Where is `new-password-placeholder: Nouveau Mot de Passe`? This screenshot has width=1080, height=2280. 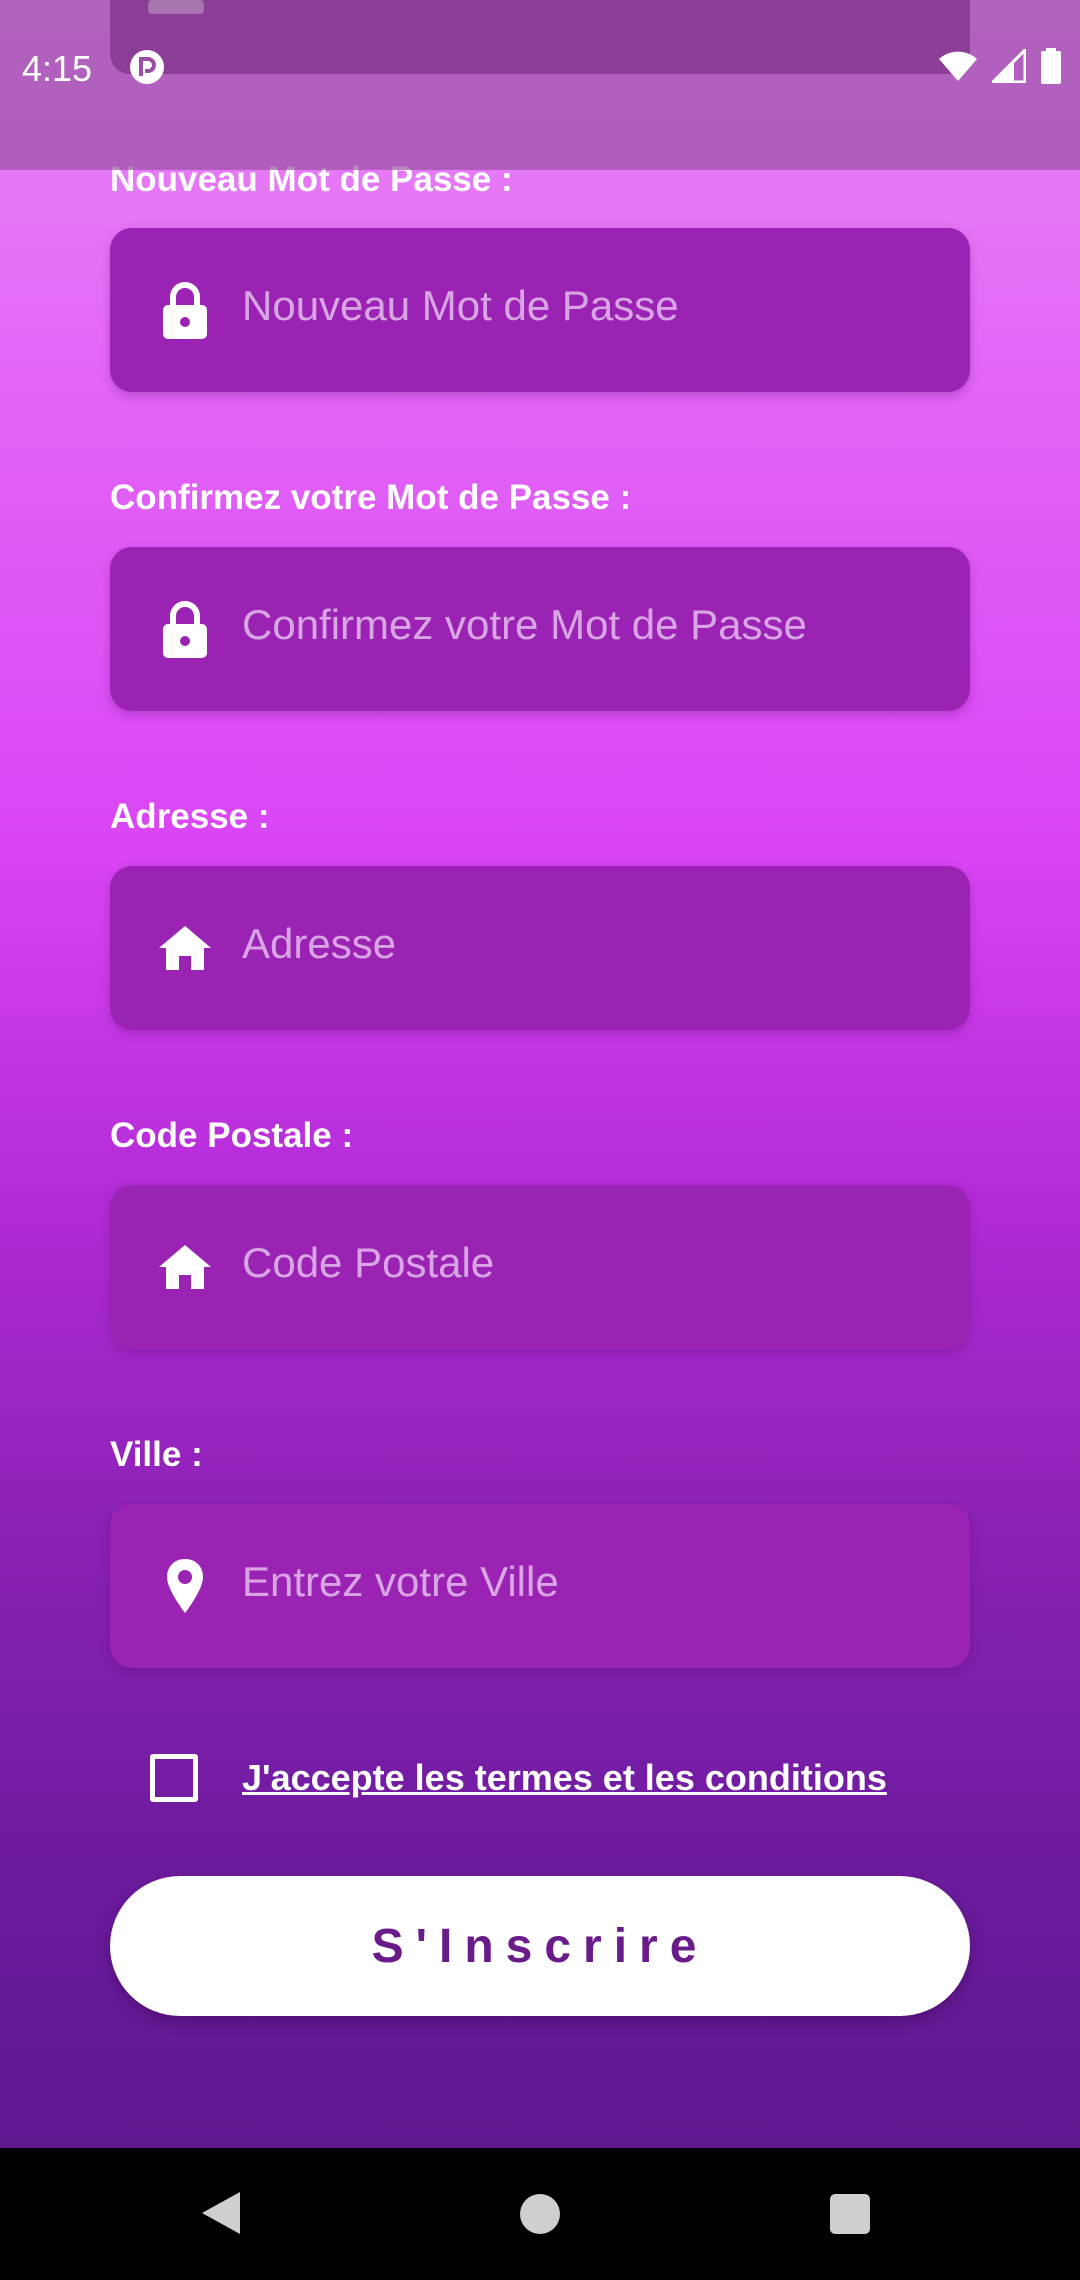
new-password-placeholder: Nouveau Mot de Passe is located at coordinates (460, 306).